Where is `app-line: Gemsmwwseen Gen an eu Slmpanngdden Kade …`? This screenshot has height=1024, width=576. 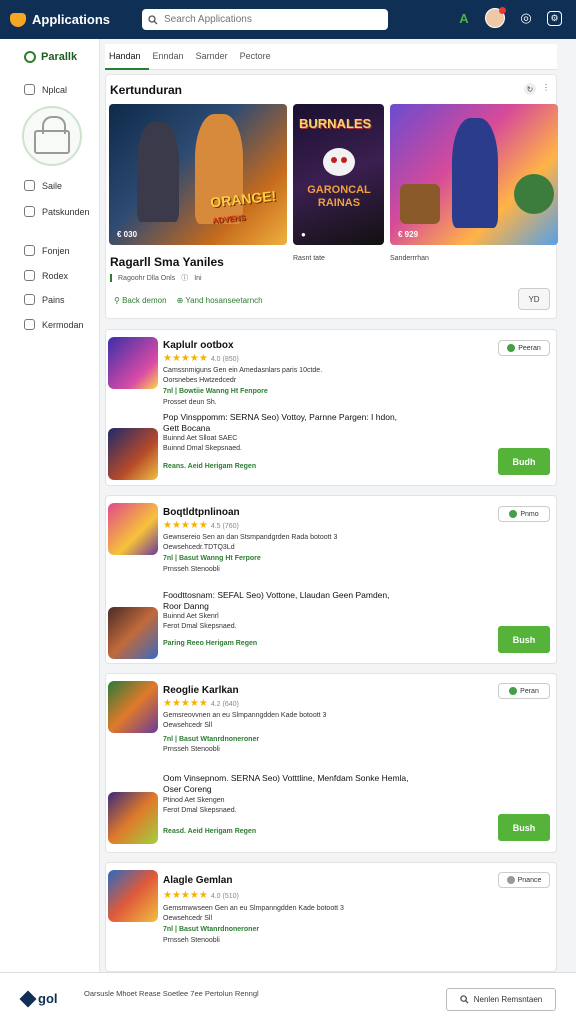 app-line: Gemsmwwseen Gen an eu Slmpanngdden Kade … is located at coordinates (253, 908).